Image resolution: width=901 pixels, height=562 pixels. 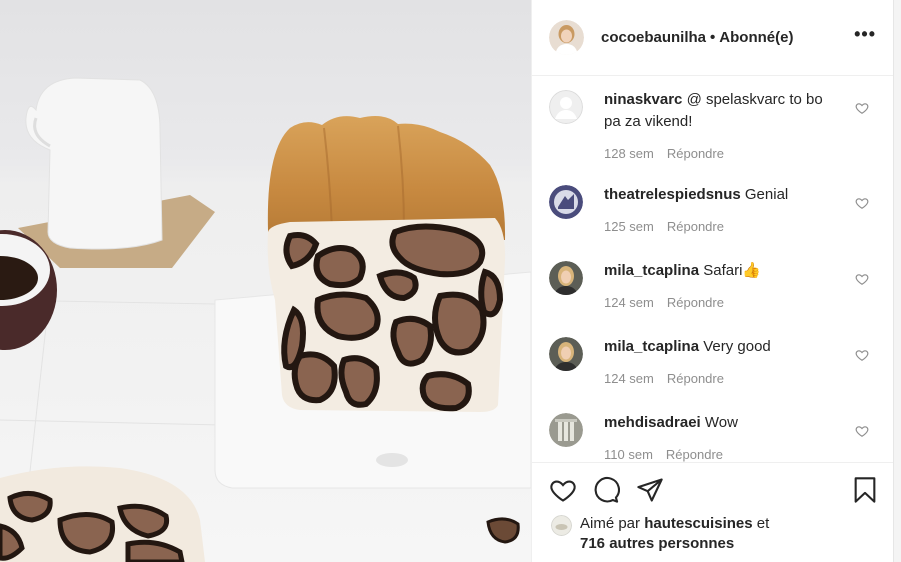 What do you see at coordinates (714, 287) in the screenshot?
I see `comment-item: mila_tcaplina Safari👍 124 sem Répondre` at bounding box center [714, 287].